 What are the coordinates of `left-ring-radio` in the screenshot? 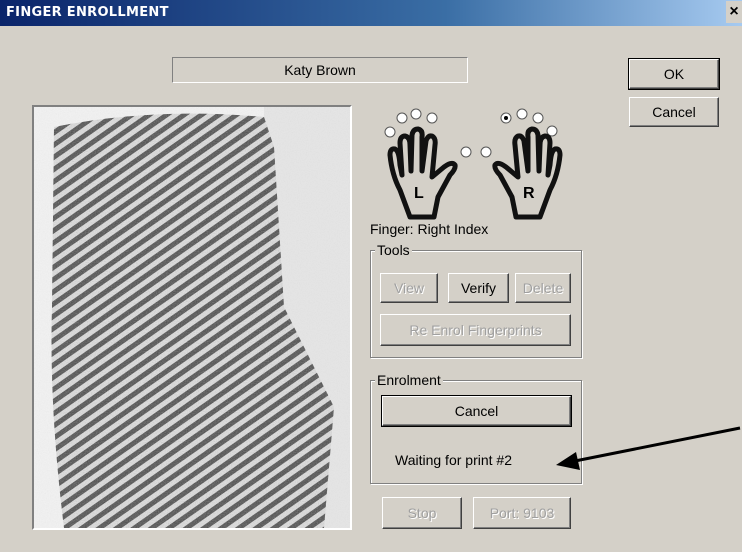 It's located at (402, 118).